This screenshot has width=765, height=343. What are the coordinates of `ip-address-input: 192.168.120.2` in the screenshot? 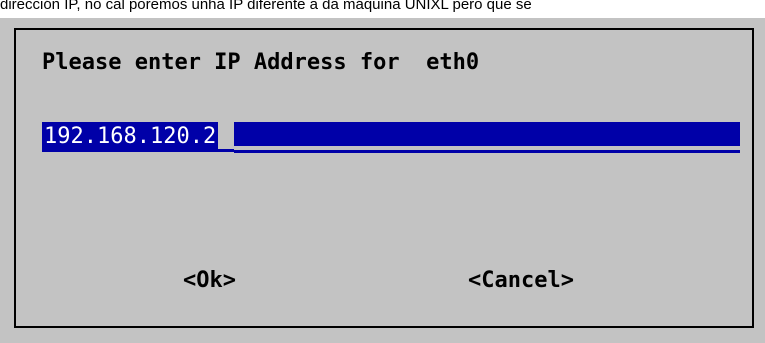 It's located at (391, 142).